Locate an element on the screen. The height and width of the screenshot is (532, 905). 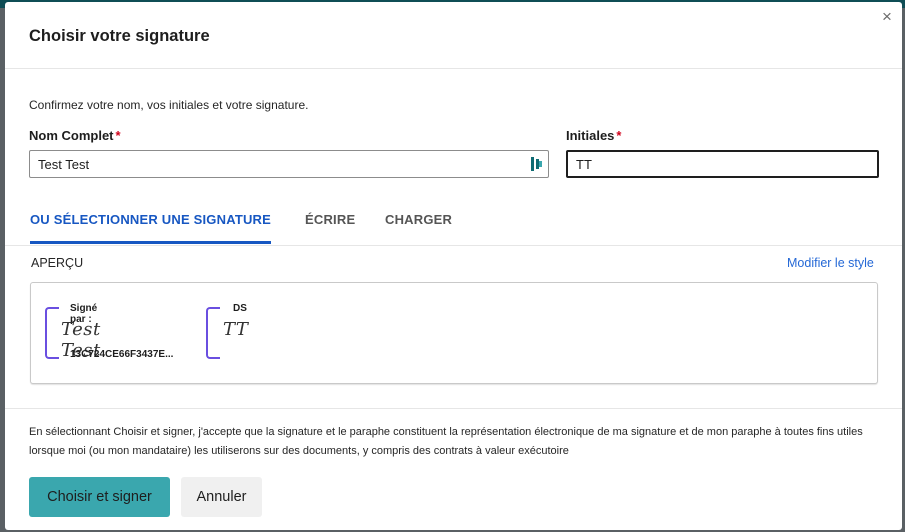
dialog-title: Choisir votre signature is located at coordinates (119, 36).